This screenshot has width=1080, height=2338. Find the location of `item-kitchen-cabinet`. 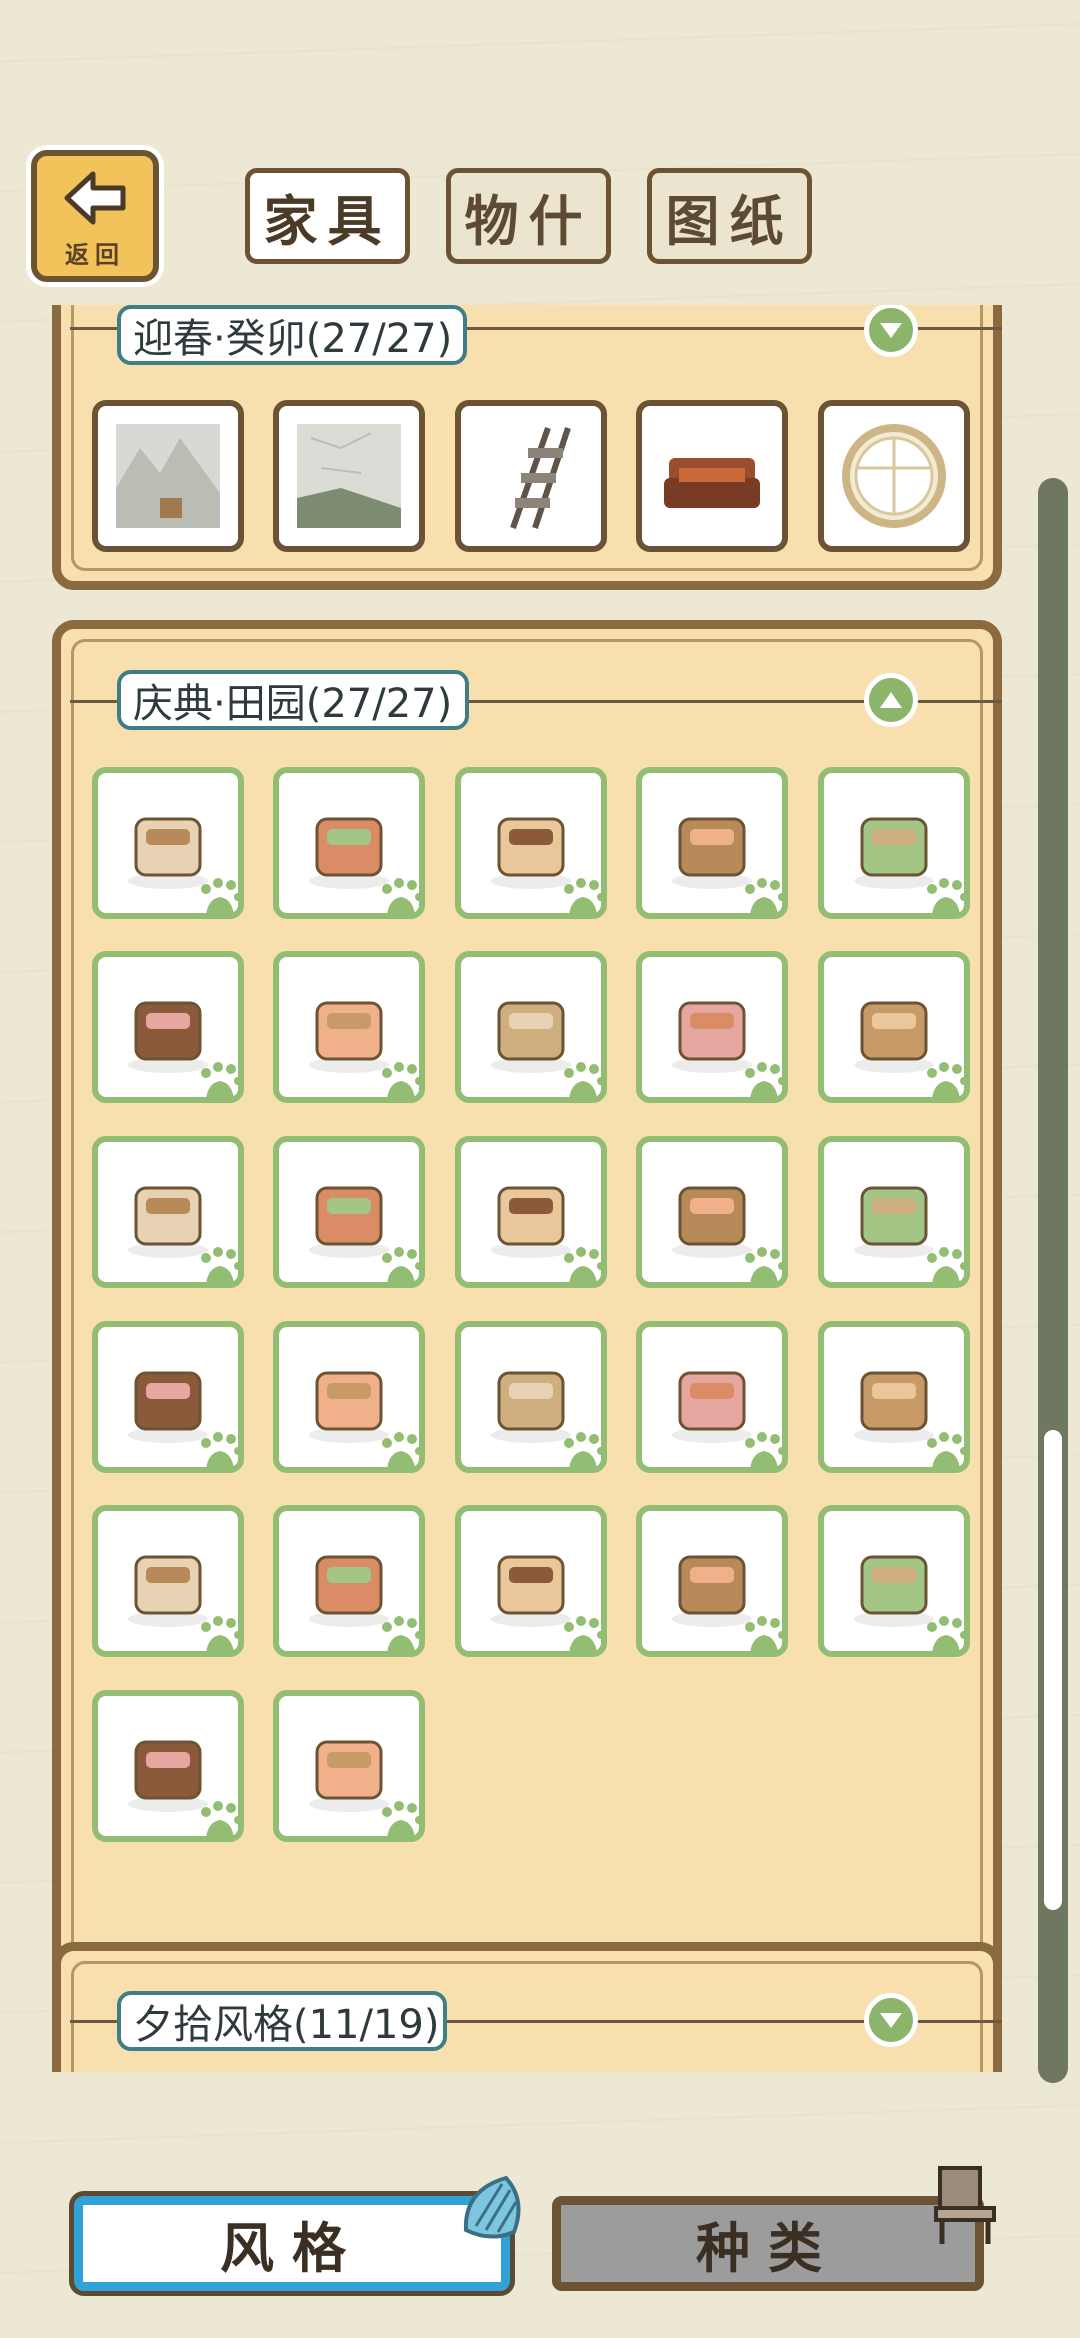

item-kitchen-cabinet is located at coordinates (712, 1212).